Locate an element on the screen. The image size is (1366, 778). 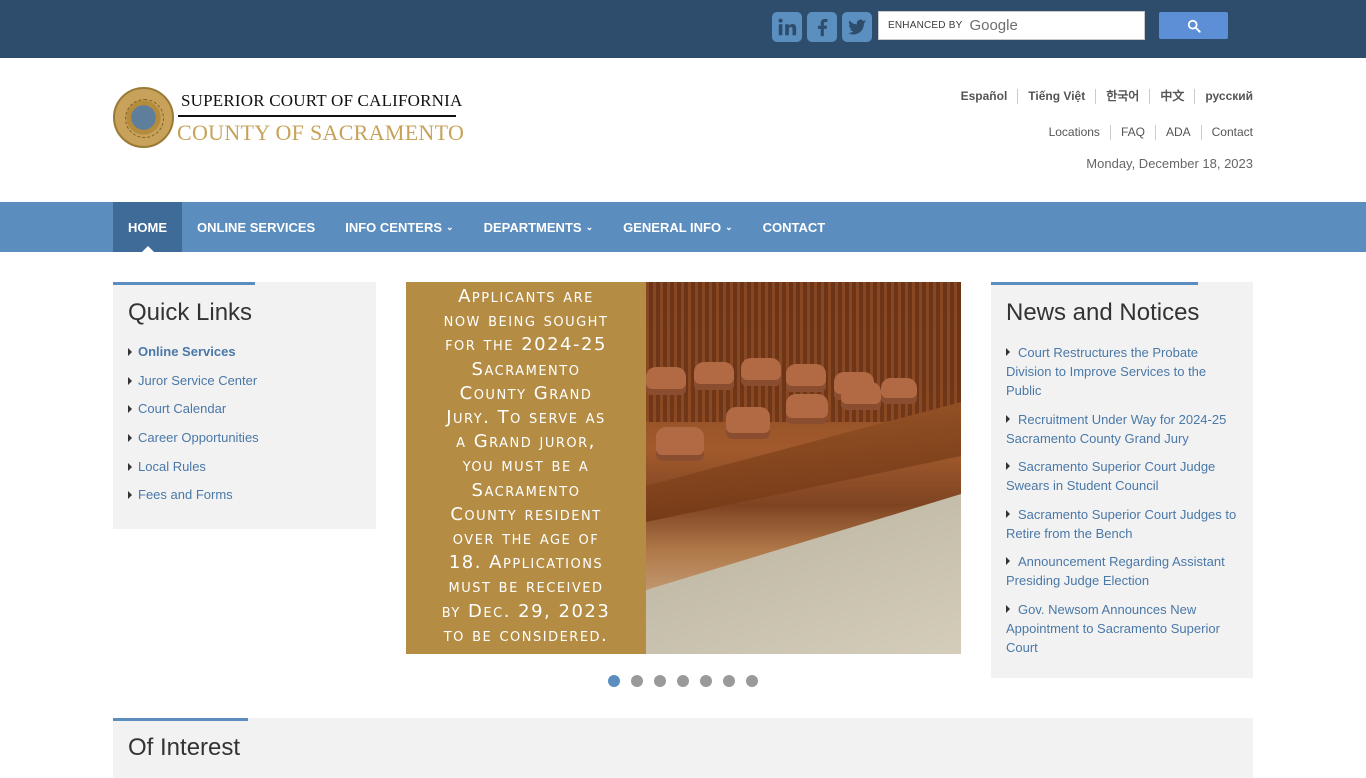
quick-link-label: Online Services is located at coordinates (187, 351).